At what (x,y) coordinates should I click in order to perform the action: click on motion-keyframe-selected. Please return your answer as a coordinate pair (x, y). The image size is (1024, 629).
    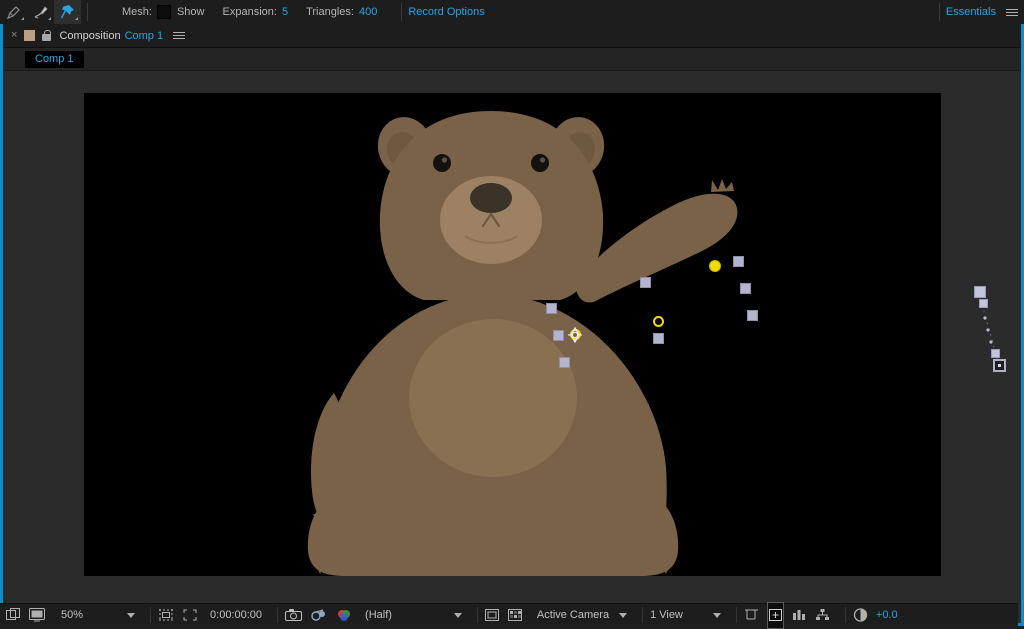
    Looking at the image, I should click on (999, 365).